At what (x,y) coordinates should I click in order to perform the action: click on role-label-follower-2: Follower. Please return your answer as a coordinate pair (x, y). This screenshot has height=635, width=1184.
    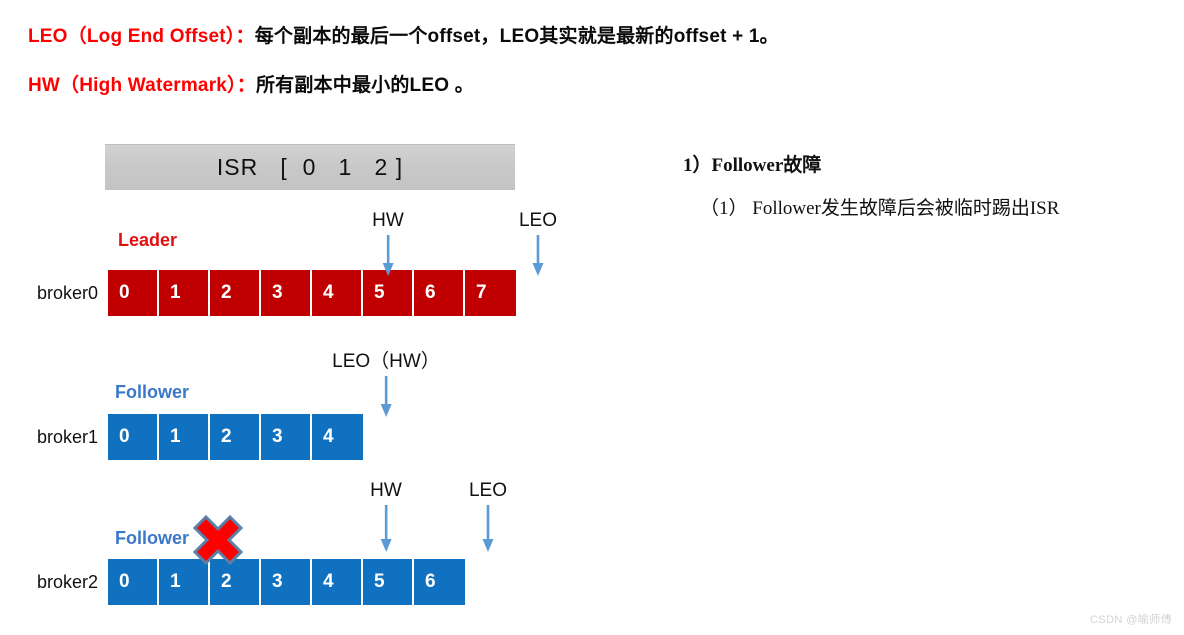
    Looking at the image, I should click on (152, 538).